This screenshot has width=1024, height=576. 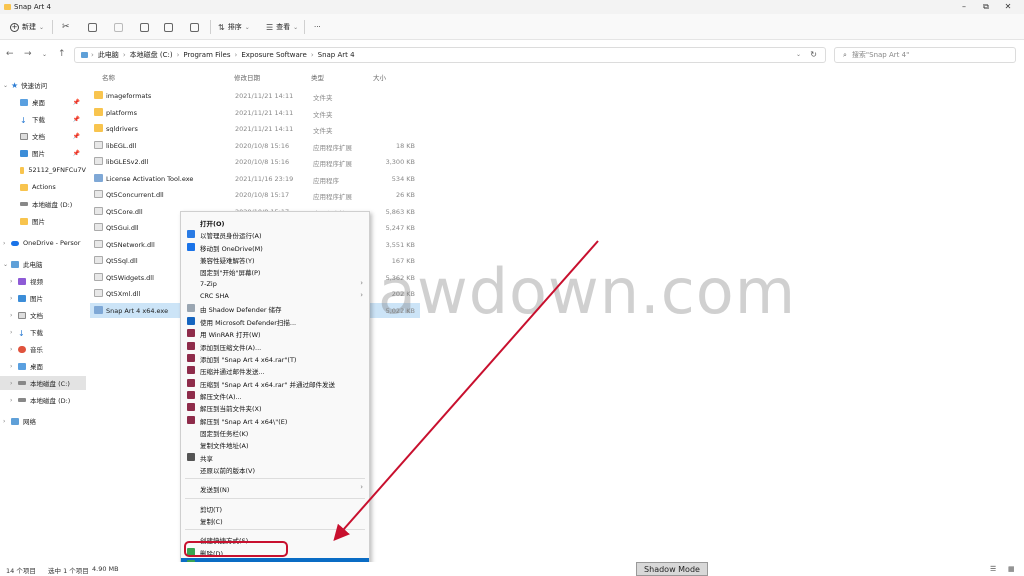 I want to click on tiles-view-icon: ▦, so click(x=1011, y=569).